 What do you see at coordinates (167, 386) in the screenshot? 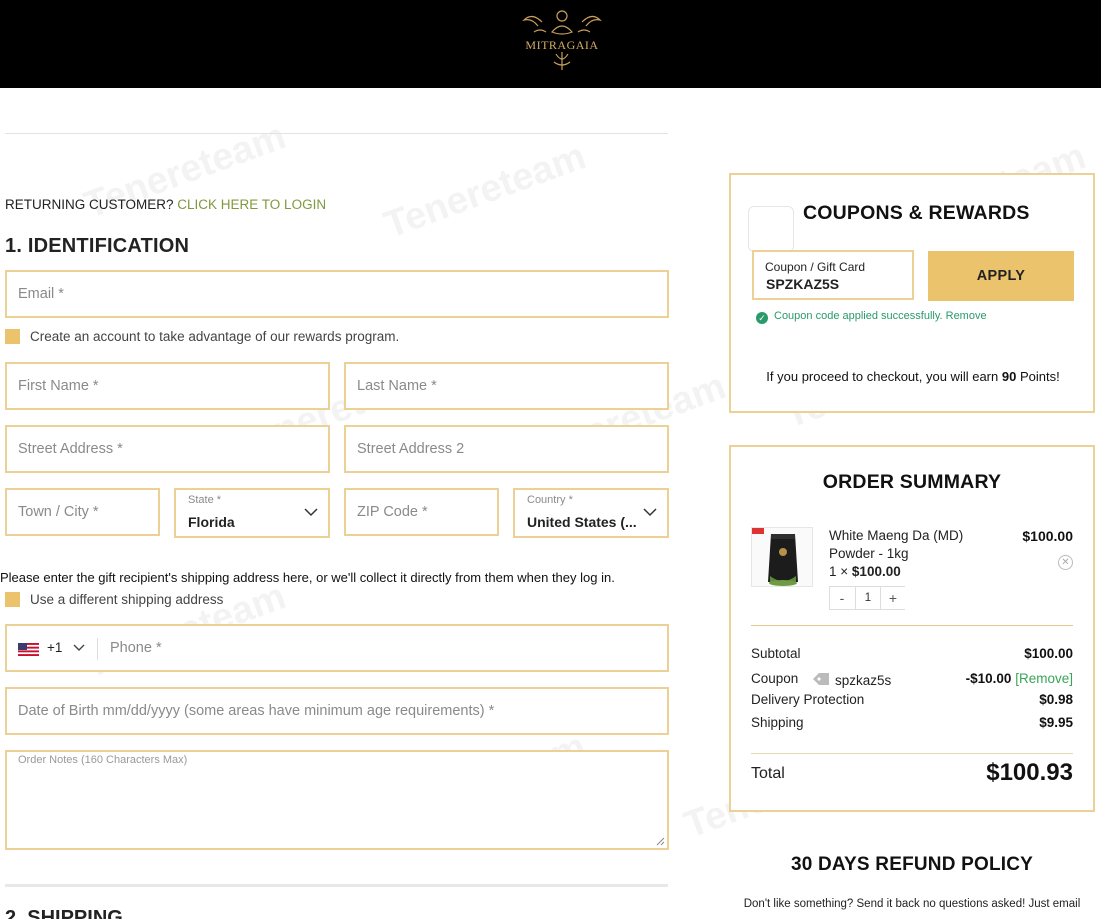
I see `first-name-field: First Name *` at bounding box center [167, 386].